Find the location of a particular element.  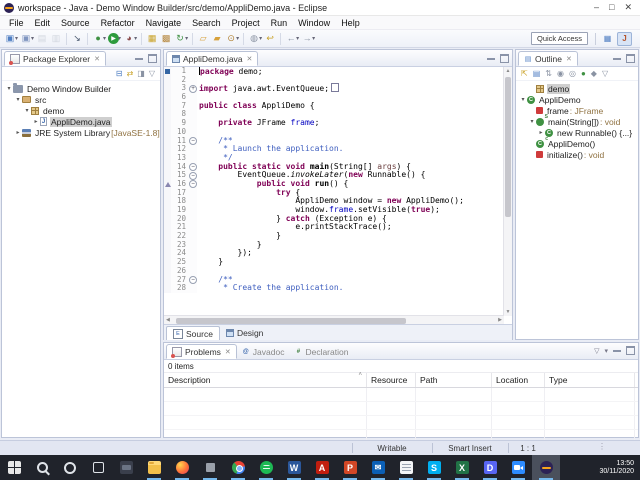

refresh-dropdown-icon: ▾ is located at coordinates (186, 38).